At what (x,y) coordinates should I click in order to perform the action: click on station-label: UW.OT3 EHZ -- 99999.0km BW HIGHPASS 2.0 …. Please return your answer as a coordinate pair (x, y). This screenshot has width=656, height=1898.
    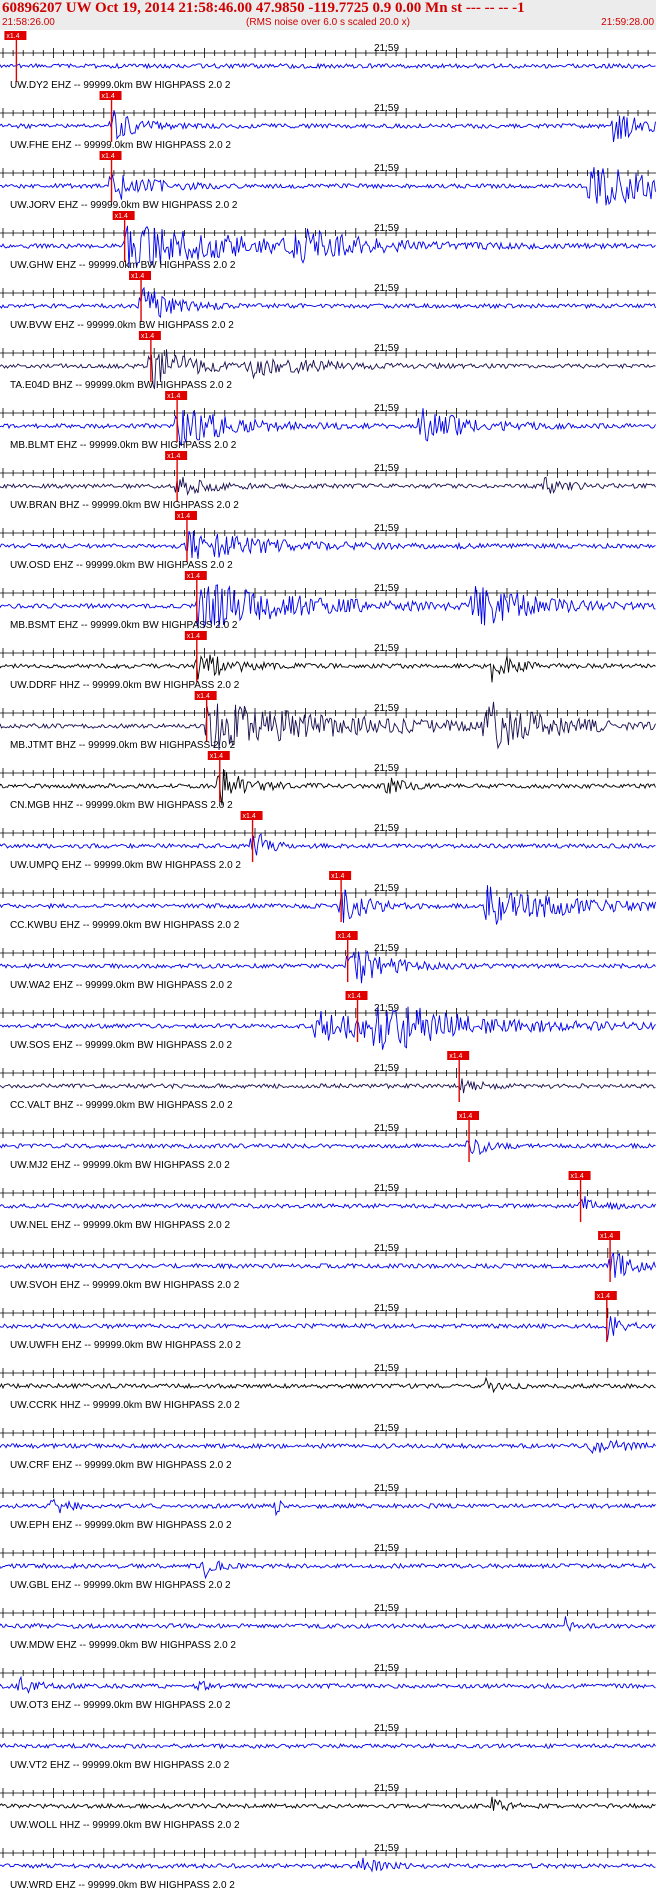
    Looking at the image, I should click on (120, 1705).